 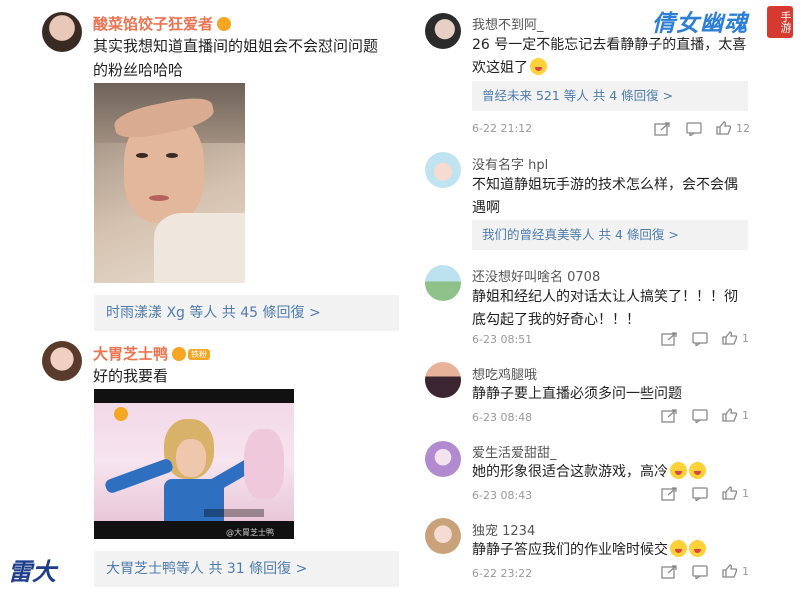 I want to click on comment-text: 她的形象很适合这款游戏，高冷, so click(x=612, y=472).